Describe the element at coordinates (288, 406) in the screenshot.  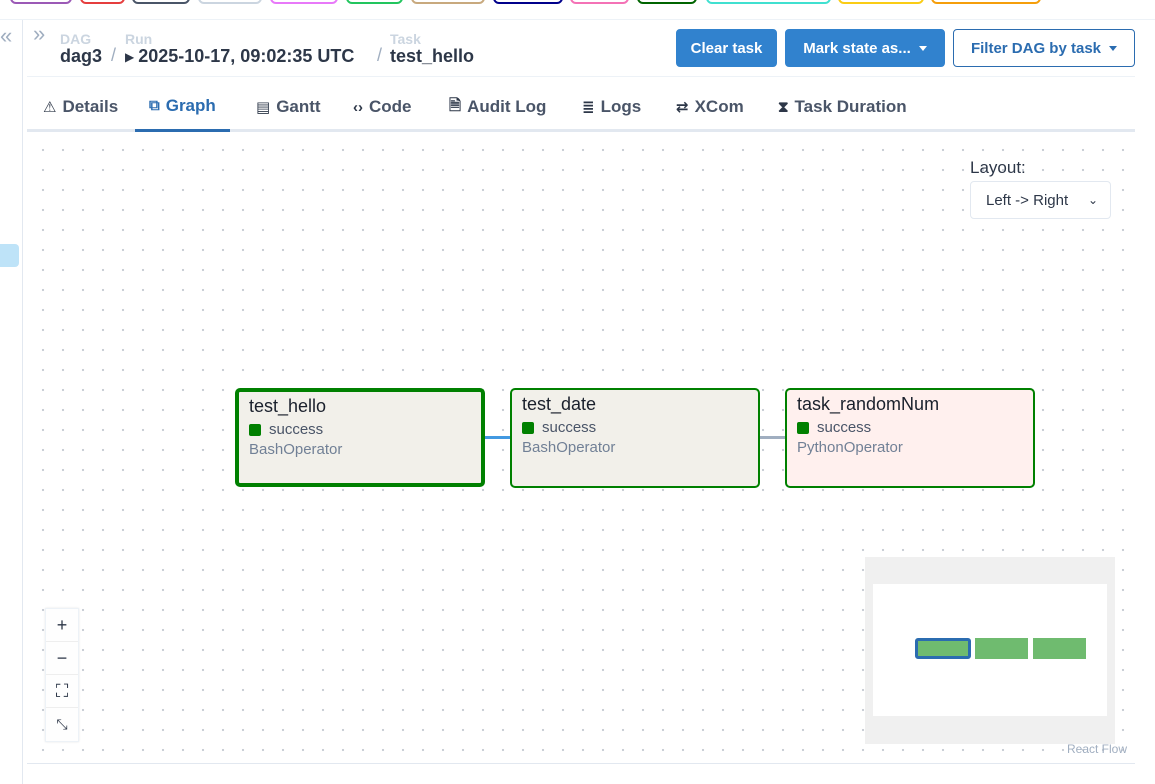
I see `task-node-name: test_hello` at that location.